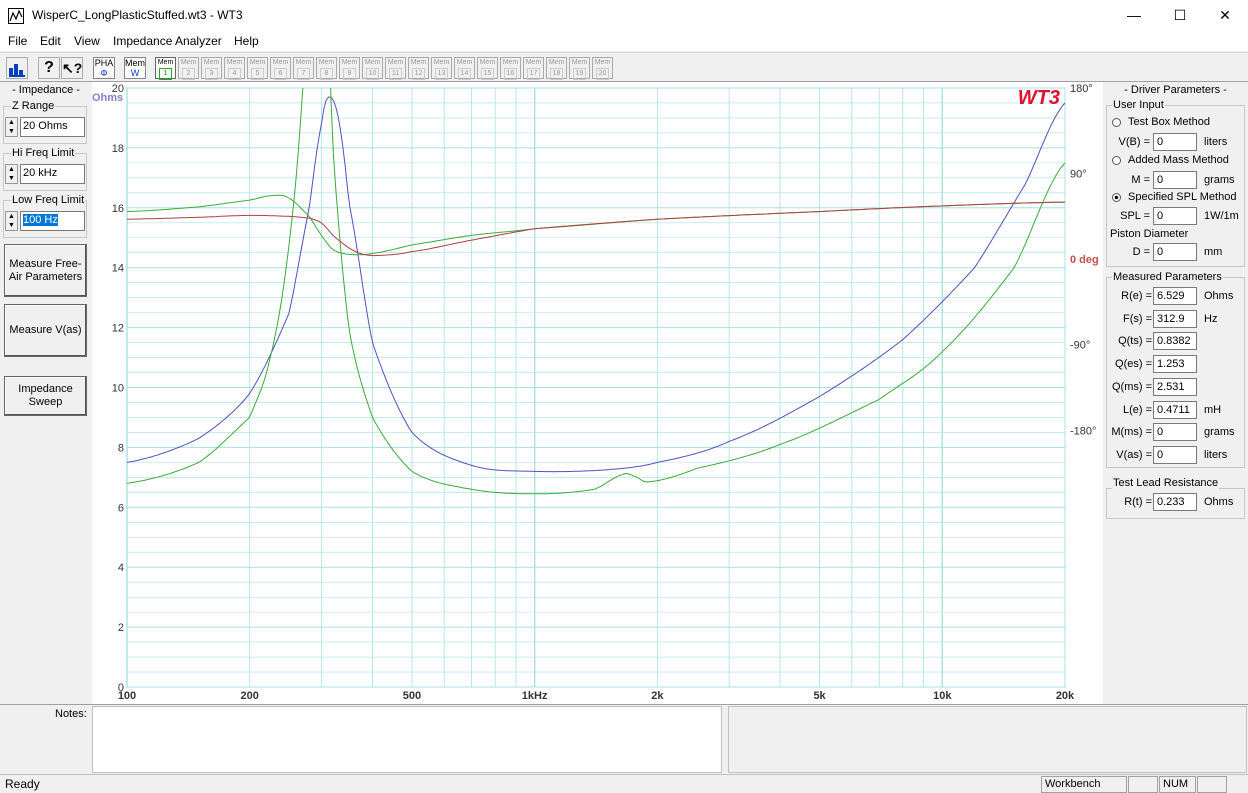 Image resolution: width=1248 pixels, height=793 pixels. What do you see at coordinates (11, 174) in the screenshot?
I see `hi-freq-spinner: ▲ ▼` at bounding box center [11, 174].